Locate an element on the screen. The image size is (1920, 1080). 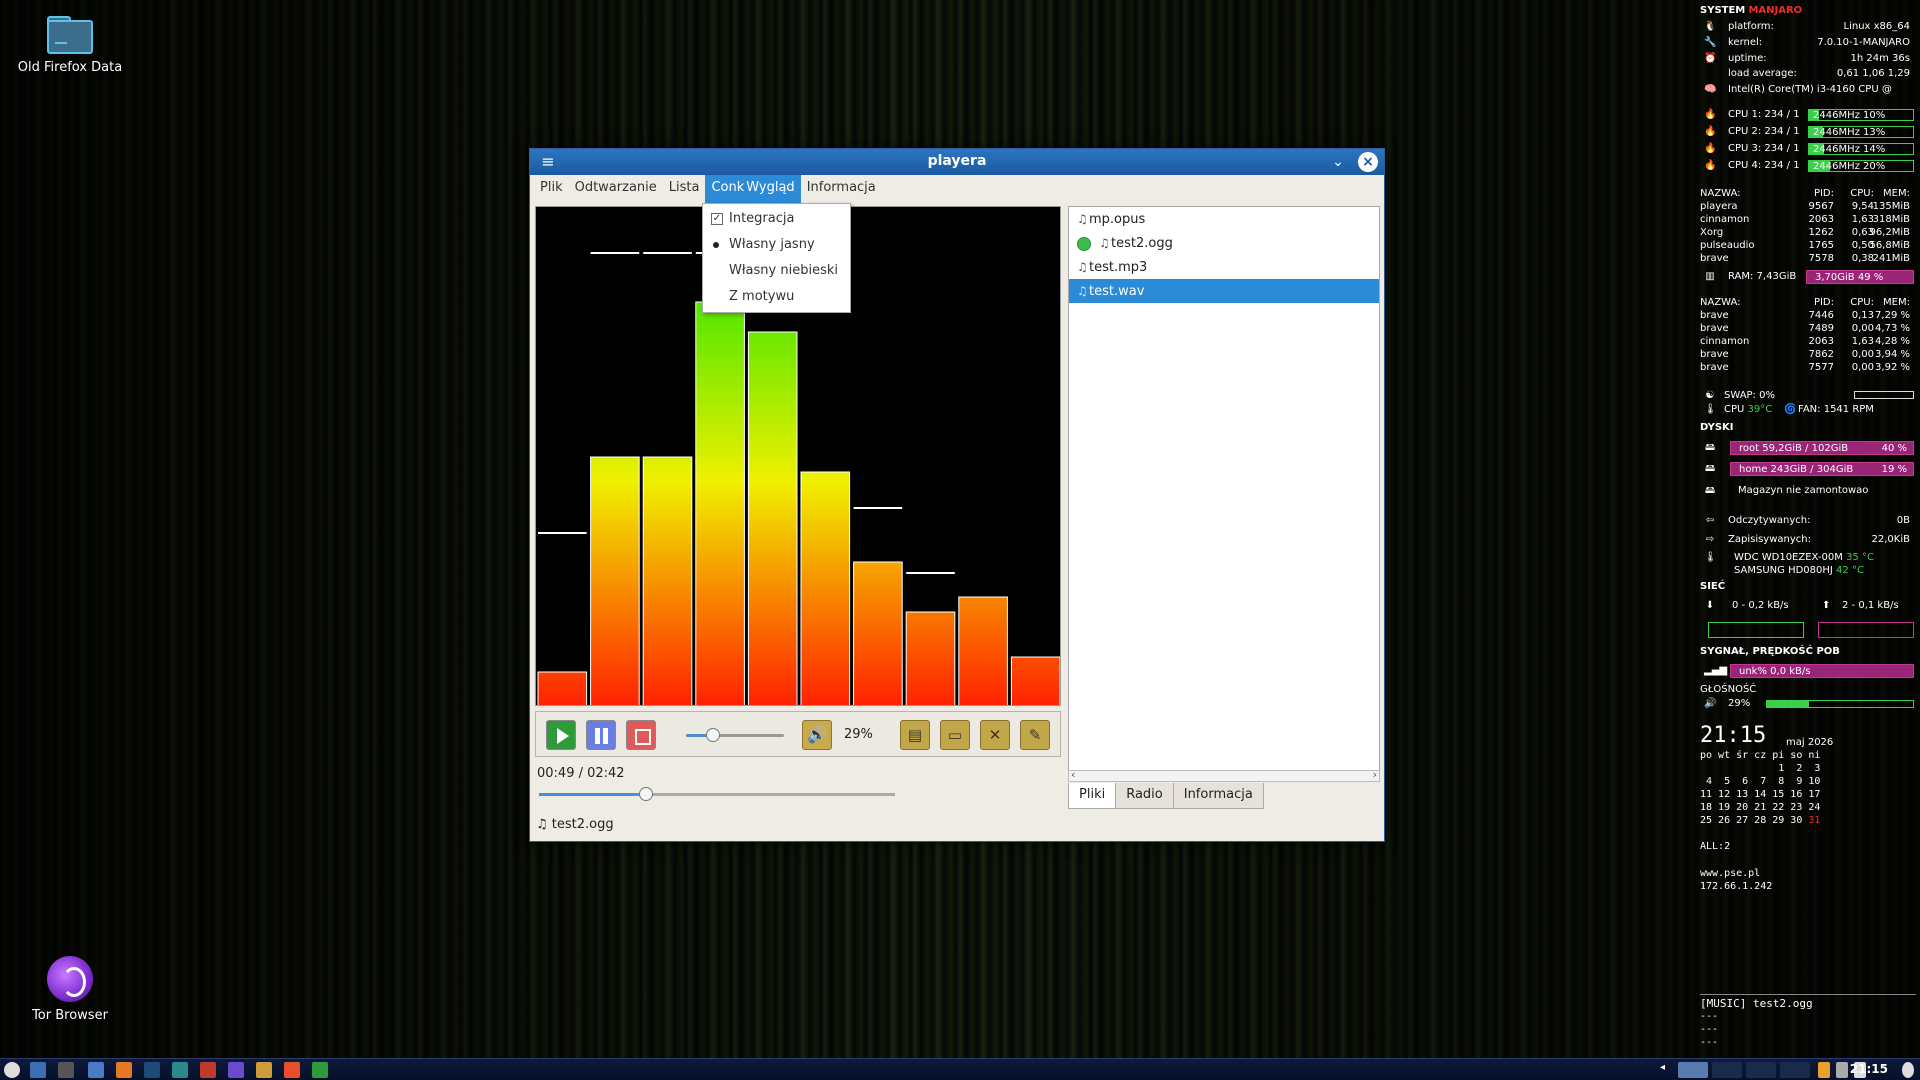
menu-plik: Plik is located at coordinates (551, 189).